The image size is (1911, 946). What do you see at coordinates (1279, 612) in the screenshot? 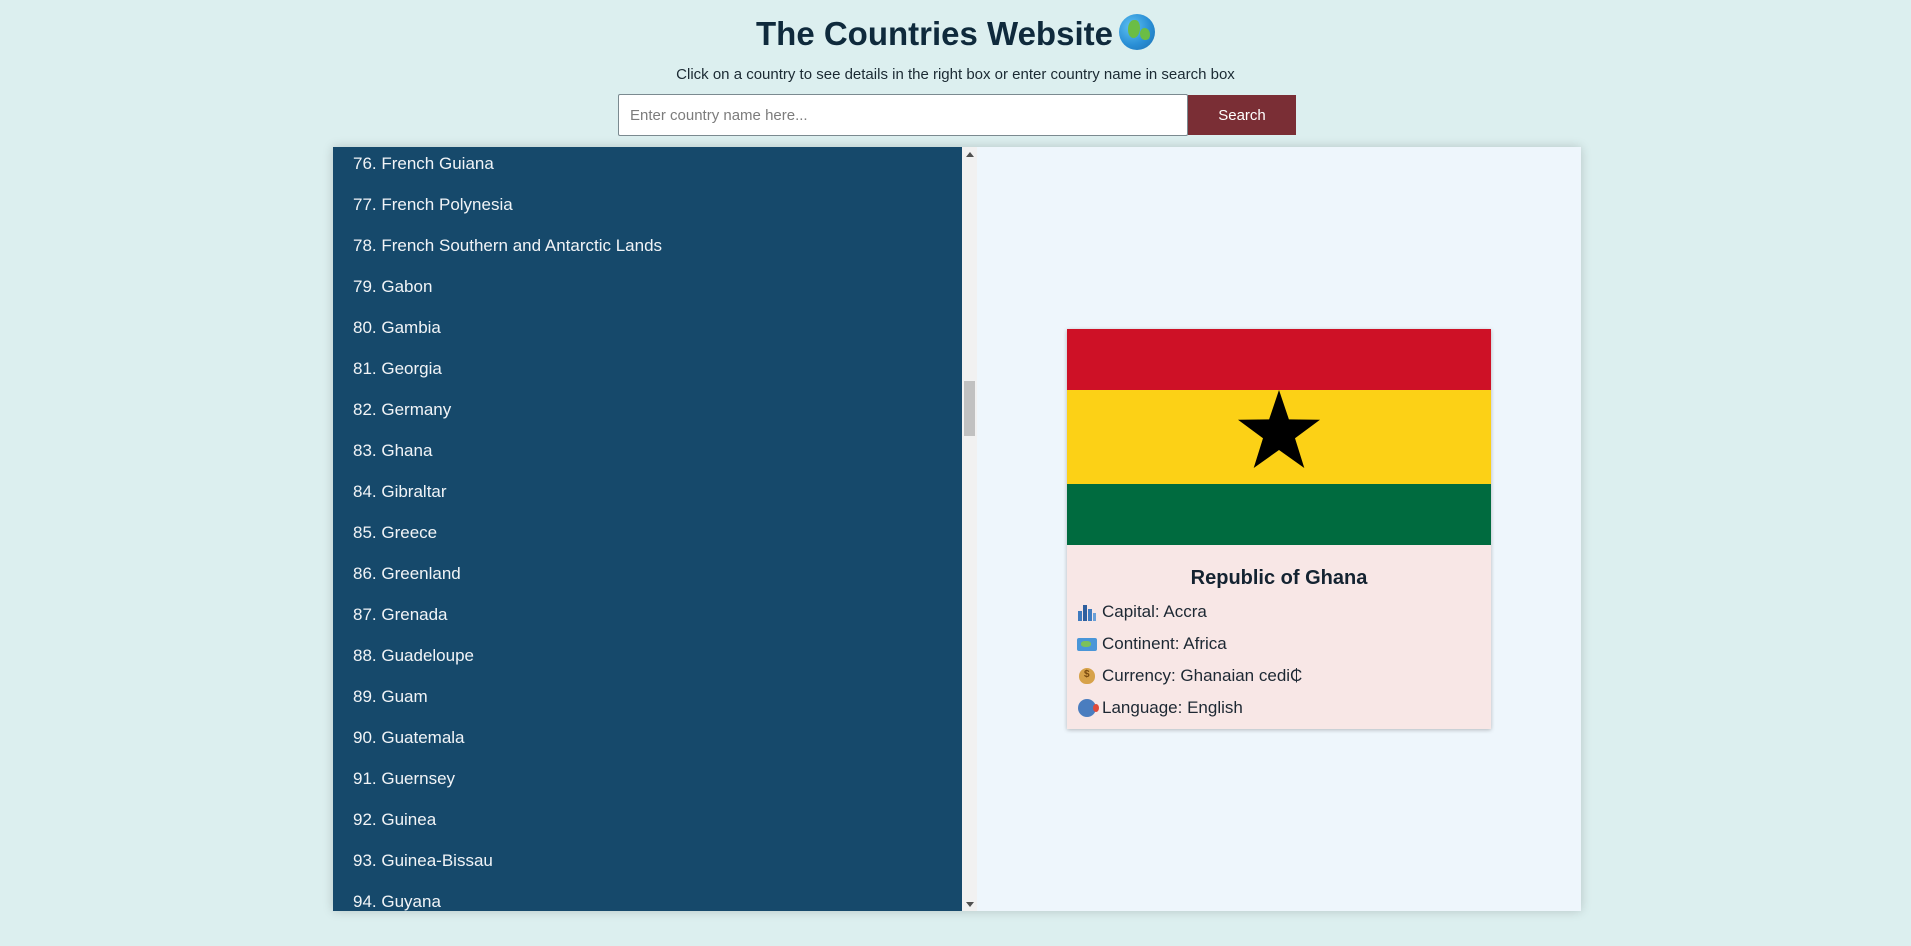
I see `capital-row: Capital: Accra` at bounding box center [1279, 612].